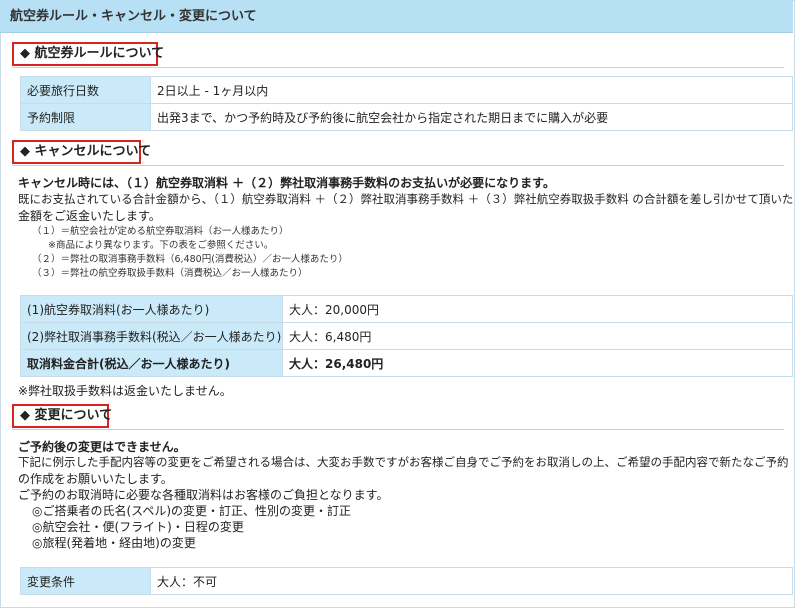 The image size is (795, 608). I want to click on table-row: 必要旅行日数 2日以上 - 1ヶ月以内, so click(406, 90).